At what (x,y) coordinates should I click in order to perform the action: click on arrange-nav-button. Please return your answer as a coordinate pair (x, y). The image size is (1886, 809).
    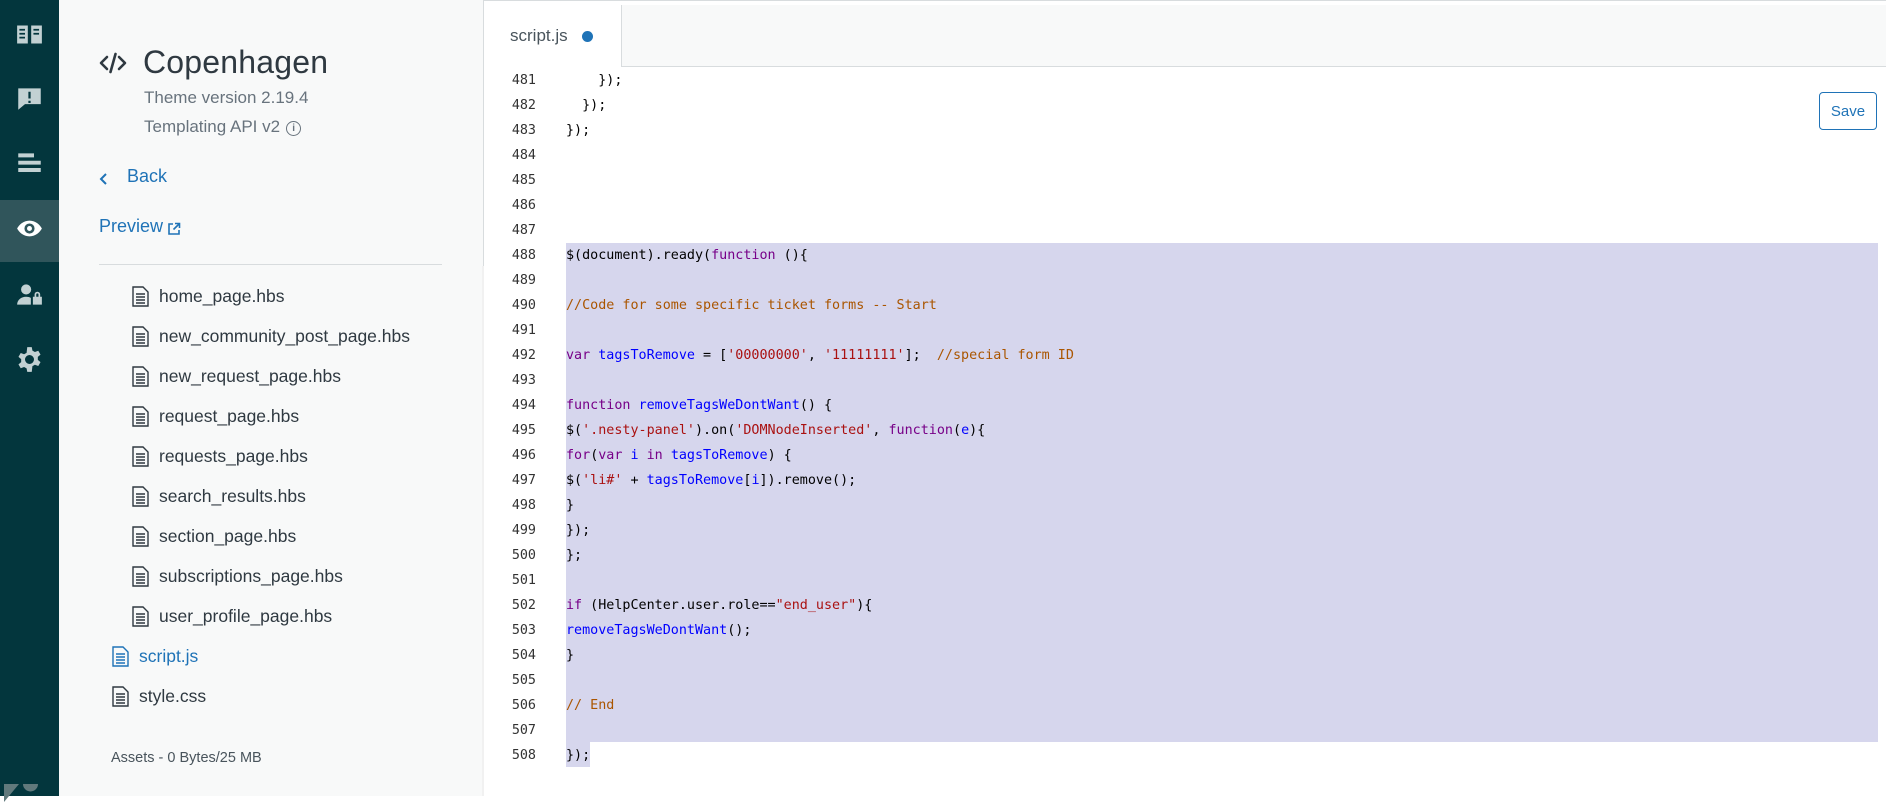
    Looking at the image, I should click on (29, 166).